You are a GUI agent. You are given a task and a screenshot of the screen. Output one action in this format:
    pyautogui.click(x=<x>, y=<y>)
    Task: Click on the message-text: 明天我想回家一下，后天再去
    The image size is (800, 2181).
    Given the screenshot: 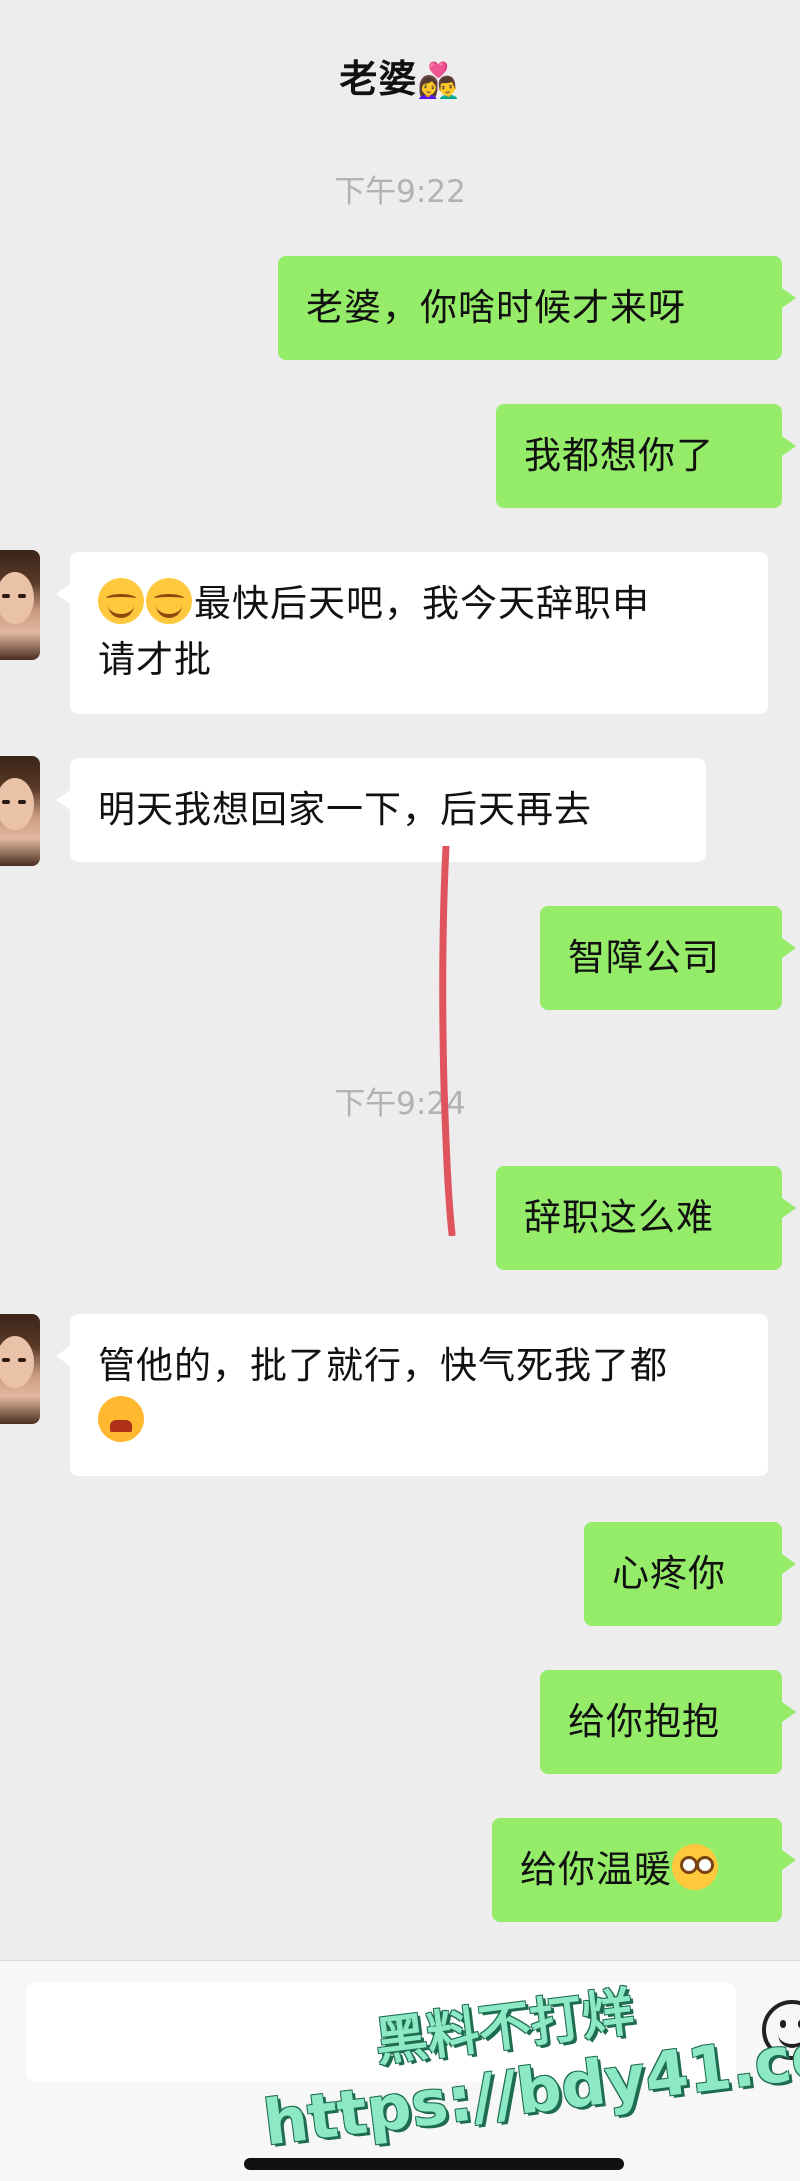 What is the action you would take?
    pyautogui.click(x=345, y=809)
    